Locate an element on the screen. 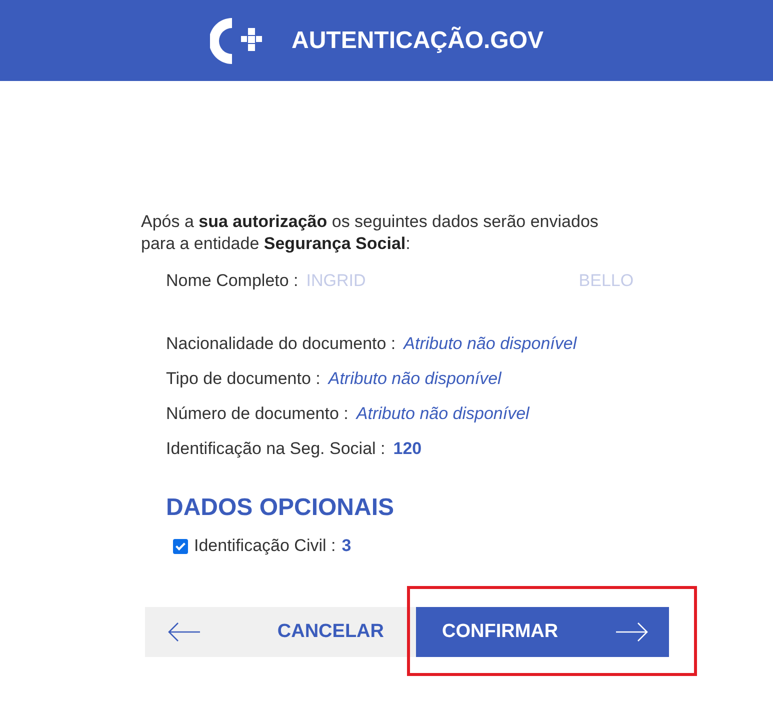 This screenshot has height=710, width=773. field-label: Tipo de documento : is located at coordinates (243, 379).